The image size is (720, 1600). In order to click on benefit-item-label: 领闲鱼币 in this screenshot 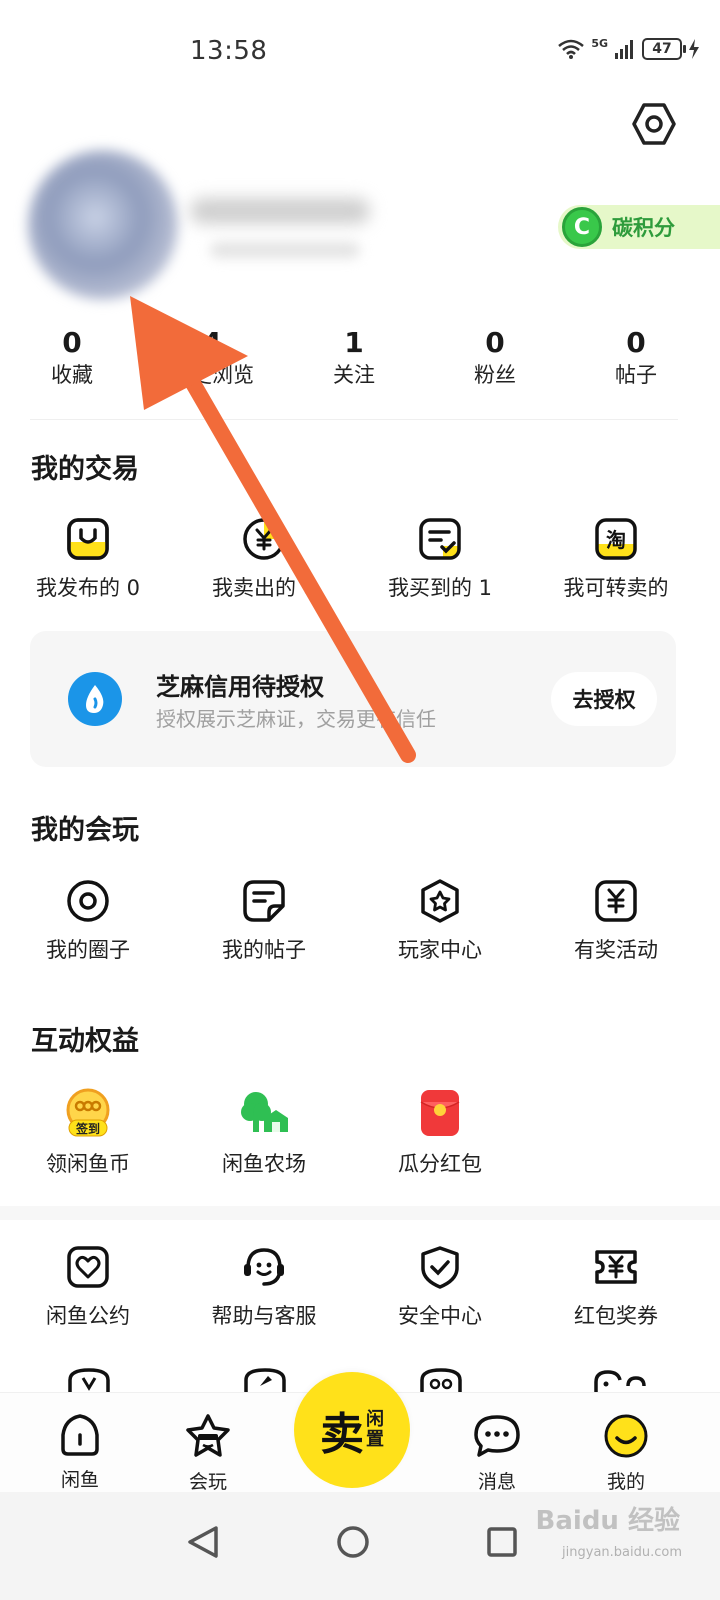, I will do `click(88, 1164)`.